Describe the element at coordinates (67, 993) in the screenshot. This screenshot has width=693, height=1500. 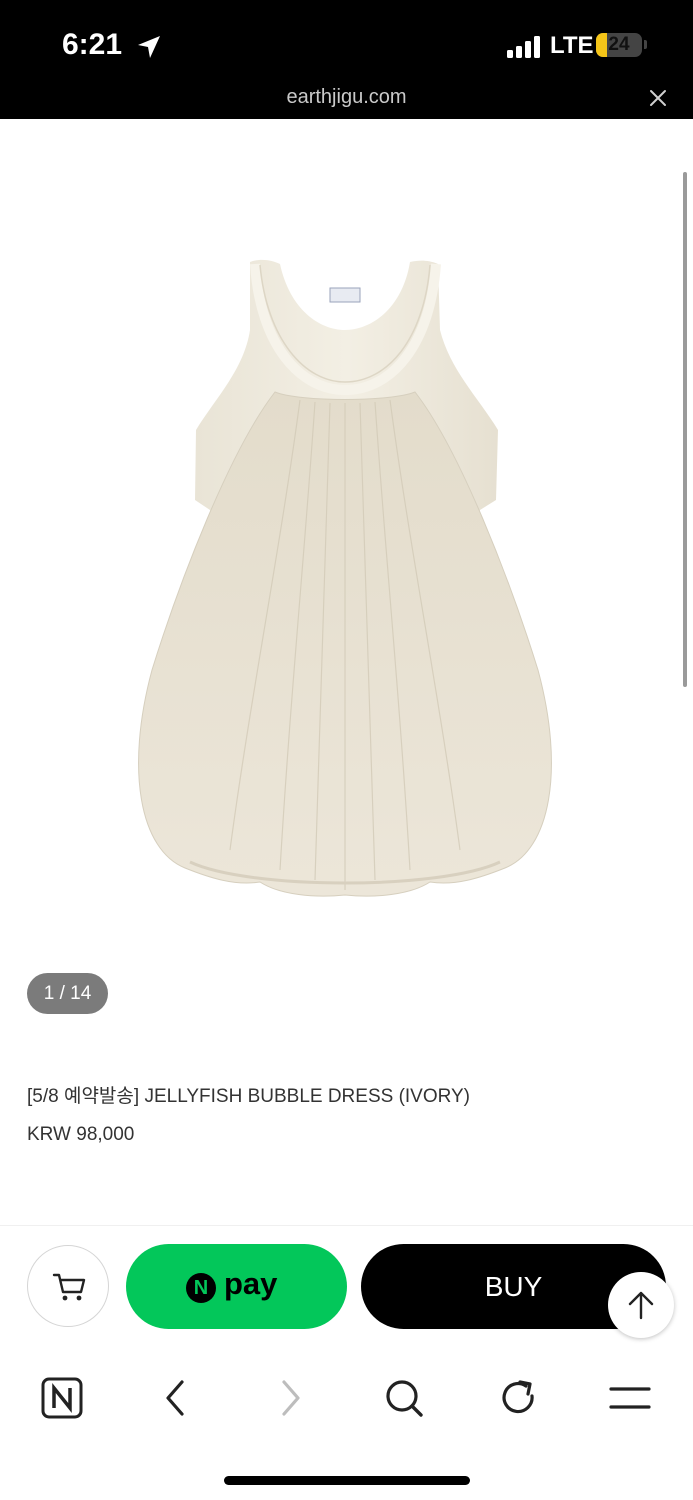
I see `image-counter: 1 / 14` at that location.